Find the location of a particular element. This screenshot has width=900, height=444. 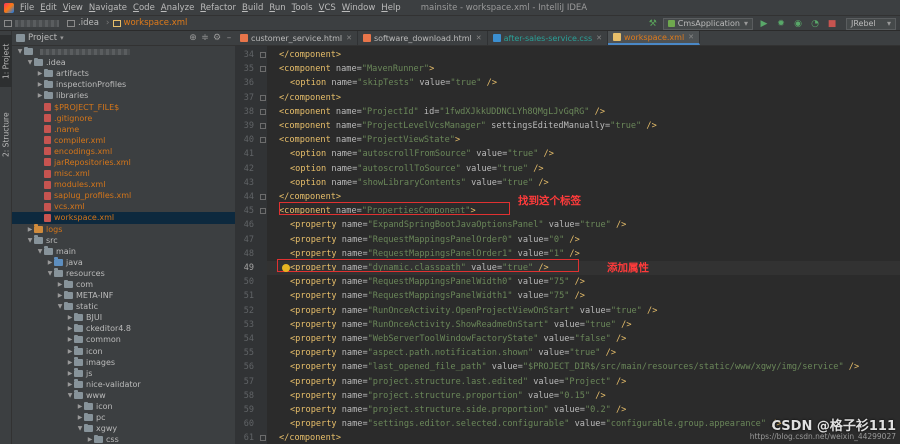

tree-item: workspace.xml is located at coordinates (123, 218).